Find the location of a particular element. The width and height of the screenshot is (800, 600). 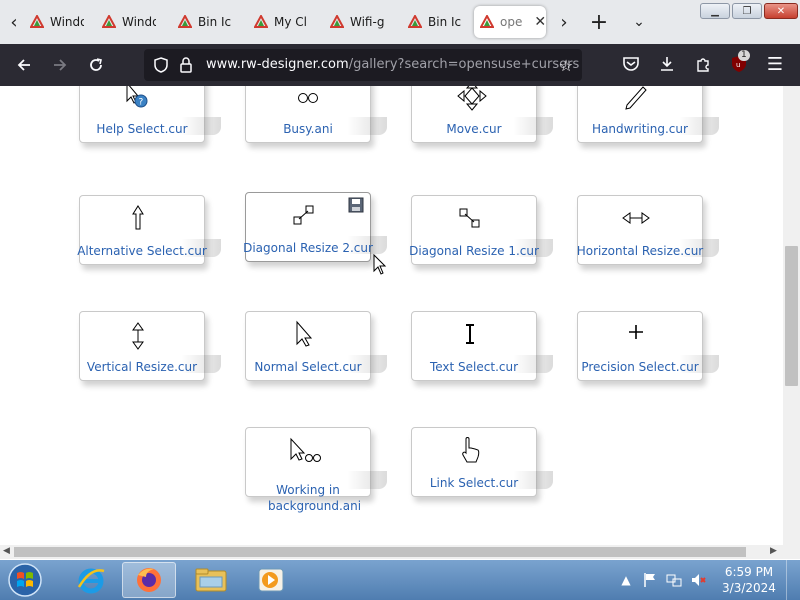

forward-arrow-icon is located at coordinates (60, 65).